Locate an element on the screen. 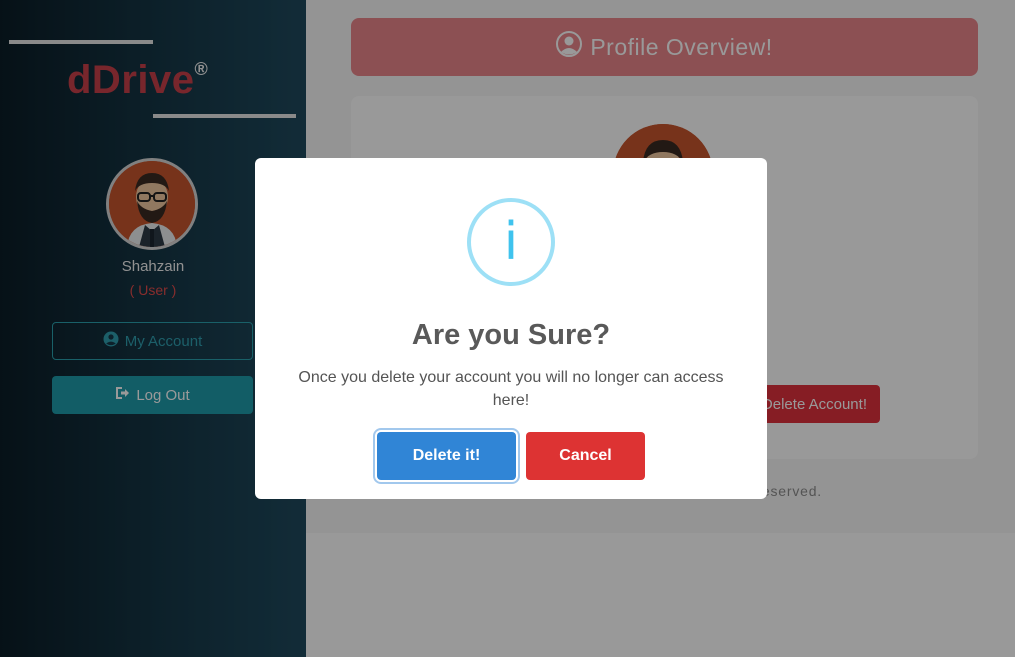 This screenshot has height=657, width=1015. delete-confirm-button: Delete it! is located at coordinates (446, 456).